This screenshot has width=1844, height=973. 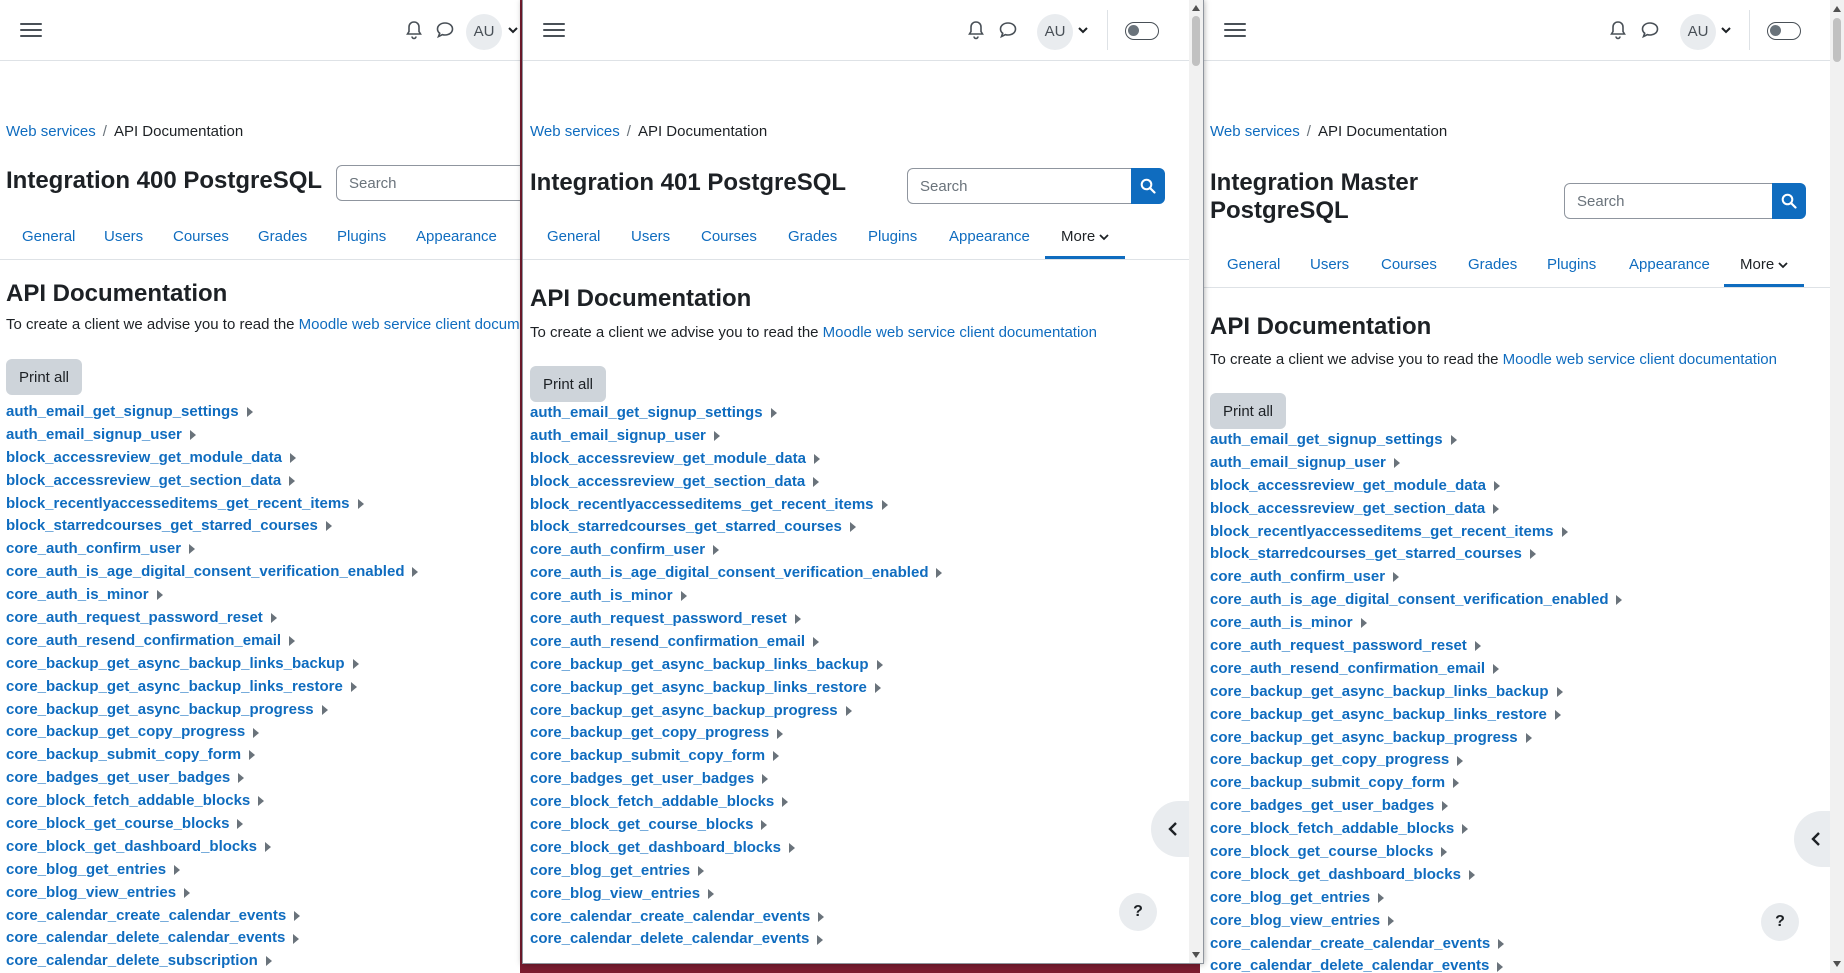 I want to click on function-link: core_backup_get_async_backup_progress, so click(x=684, y=710).